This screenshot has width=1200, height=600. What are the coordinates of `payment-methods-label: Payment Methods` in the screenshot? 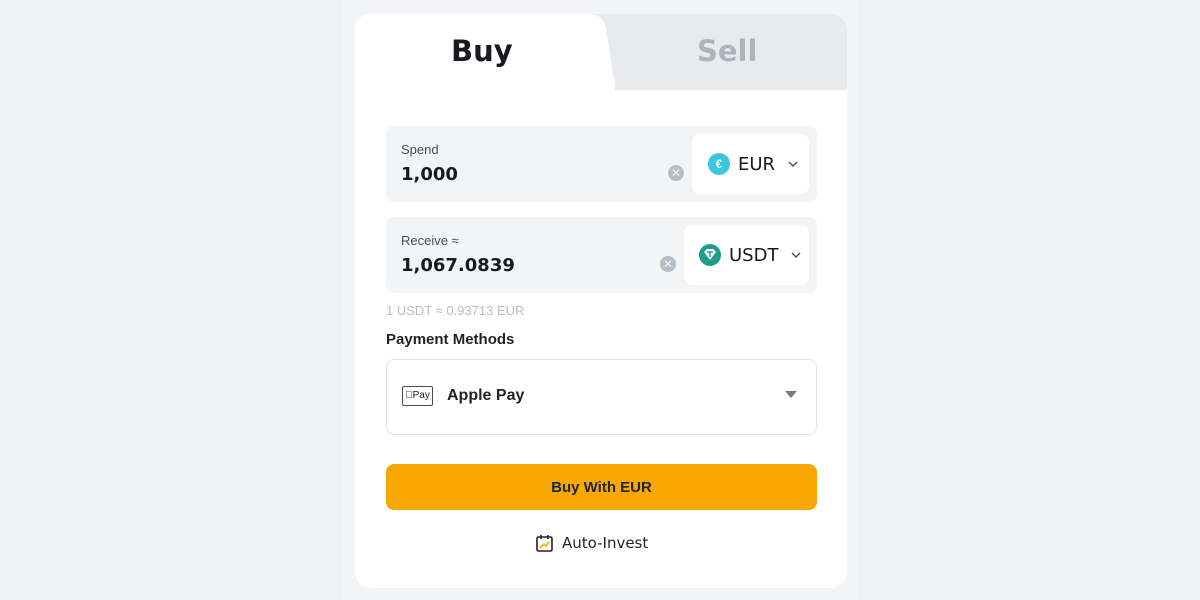 It's located at (450, 339).